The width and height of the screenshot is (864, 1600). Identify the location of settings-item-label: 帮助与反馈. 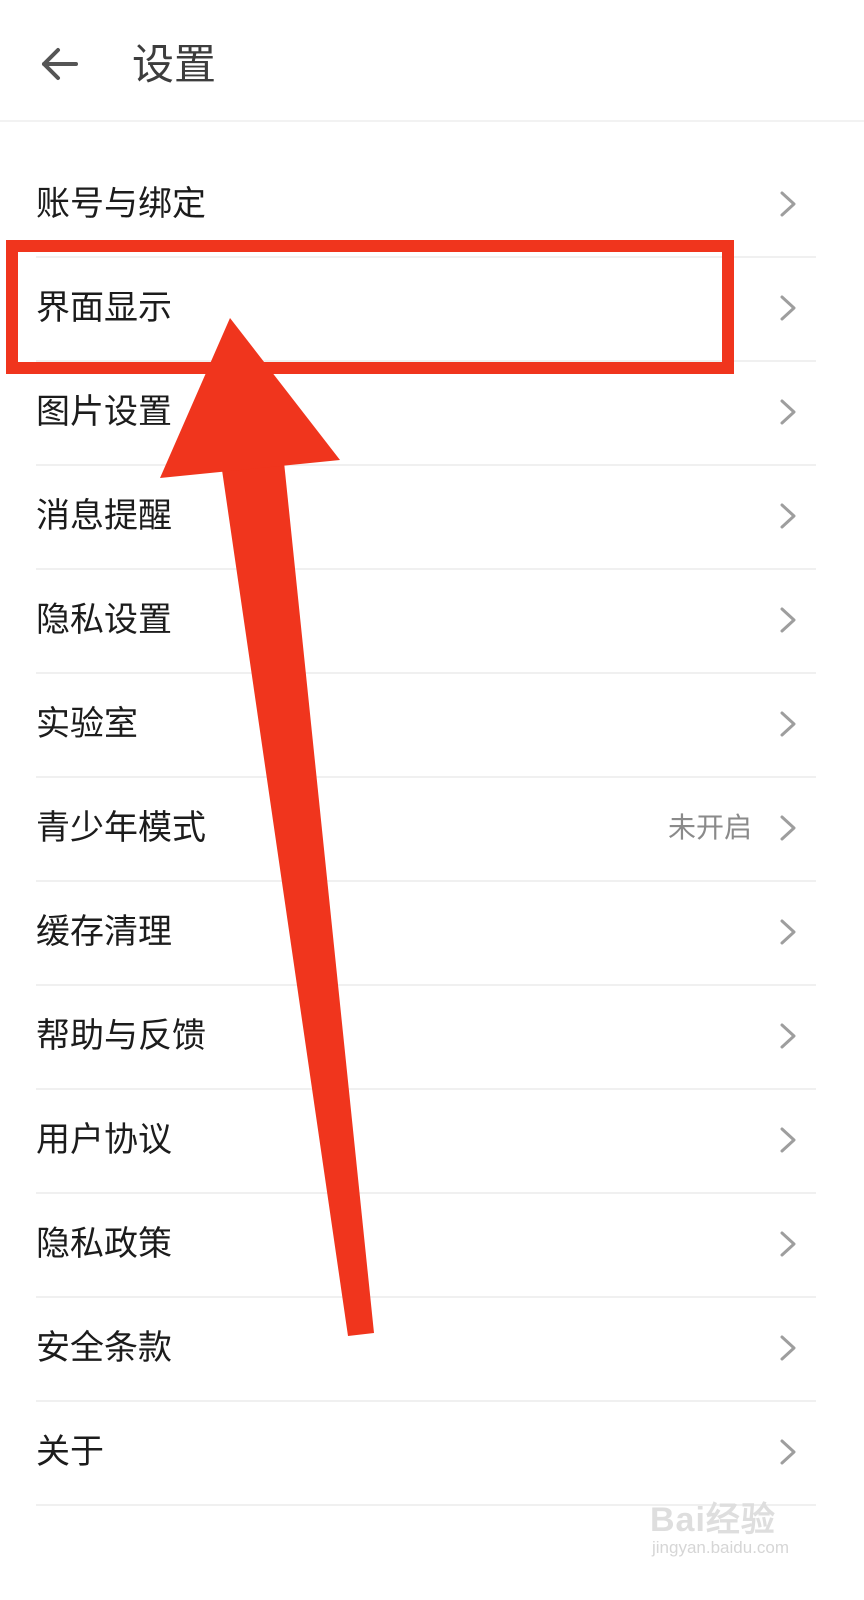
(121, 1036).